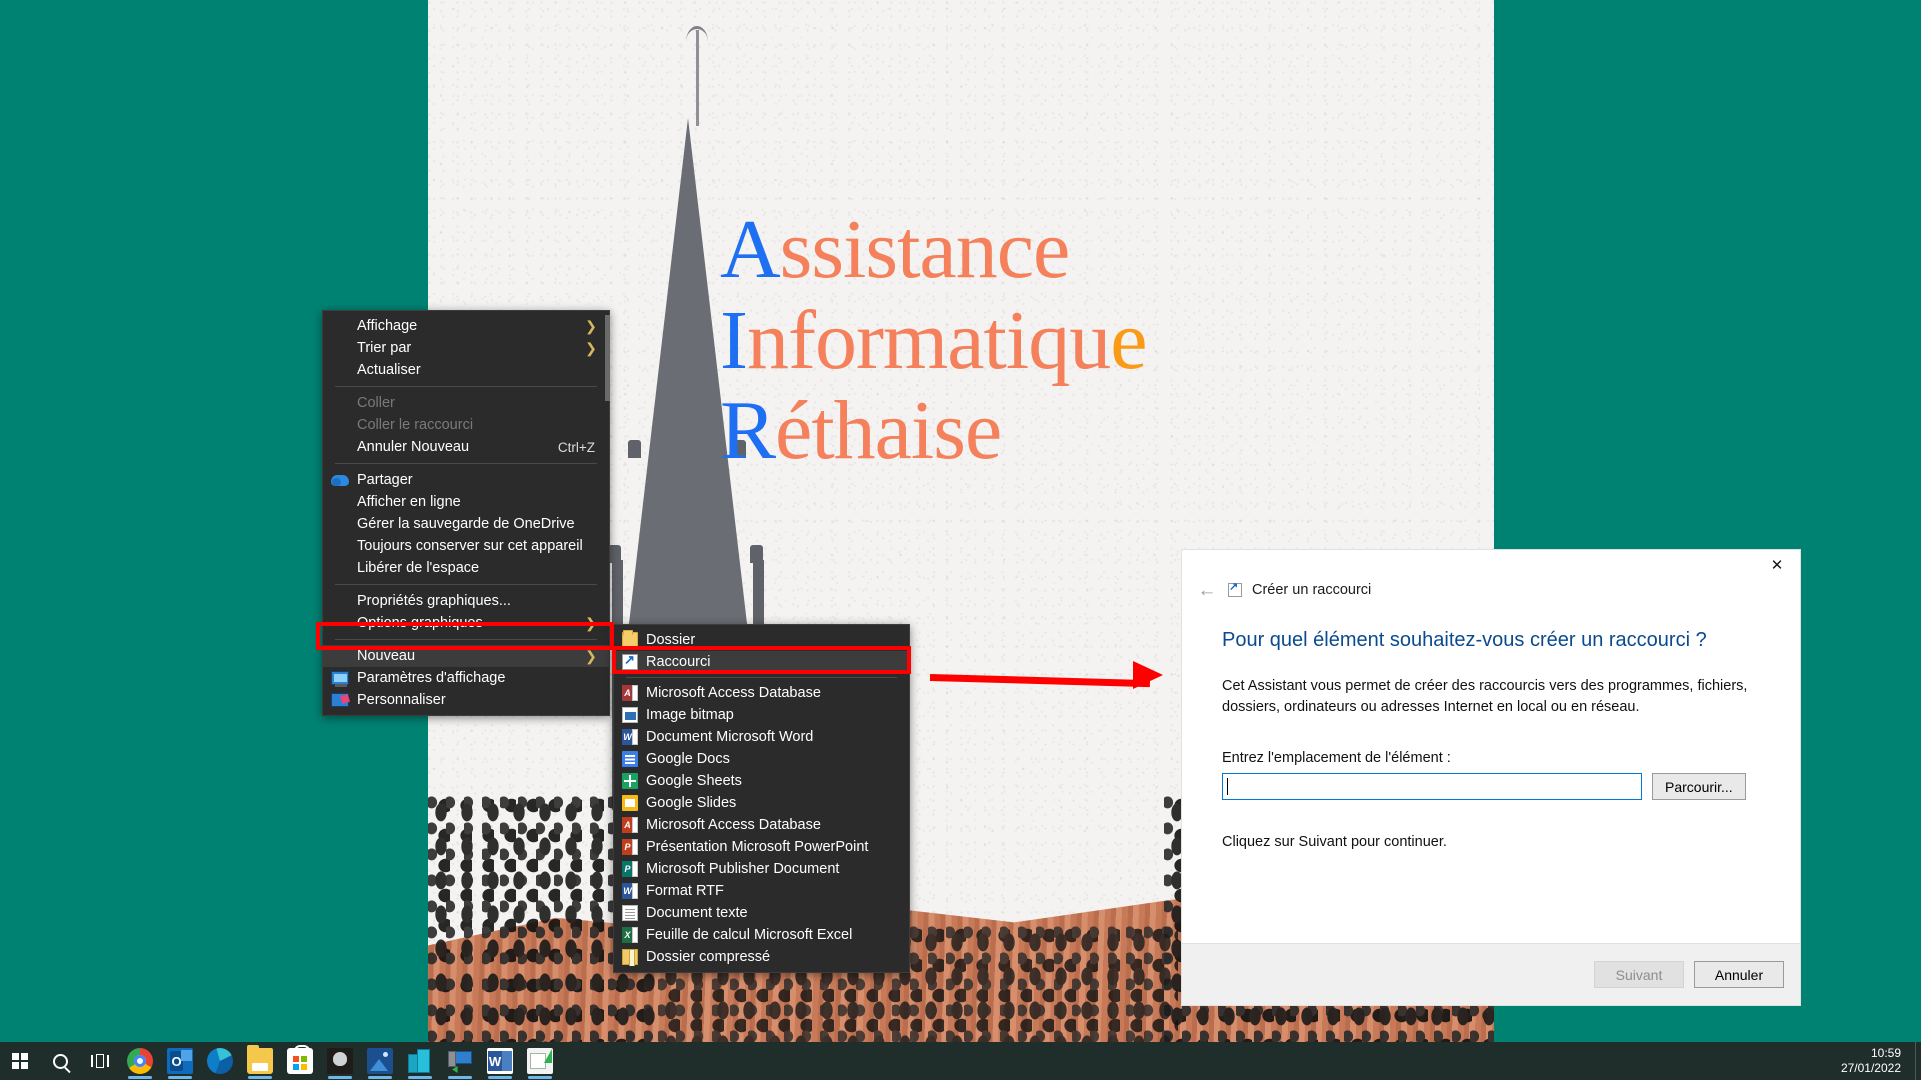  What do you see at coordinates (1491, 974) in the screenshot?
I see `dialog-footer: Suivant Annuler` at bounding box center [1491, 974].